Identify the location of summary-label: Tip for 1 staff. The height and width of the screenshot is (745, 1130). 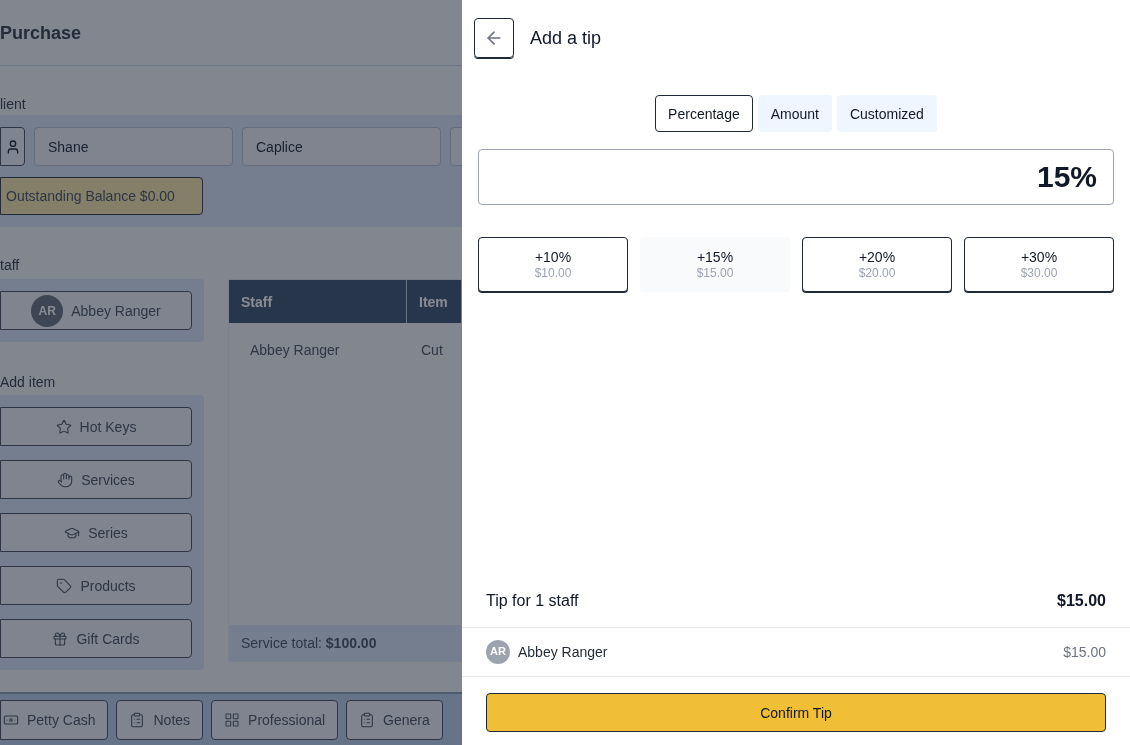
(532, 600).